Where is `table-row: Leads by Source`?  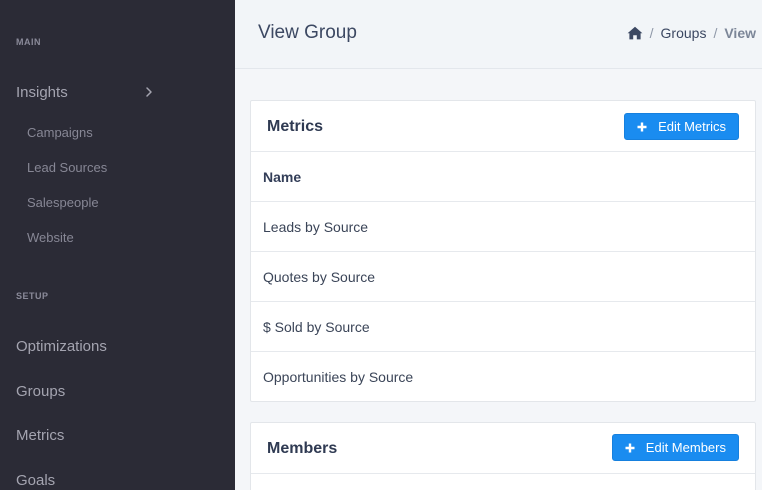
table-row: Leads by Source is located at coordinates (503, 226).